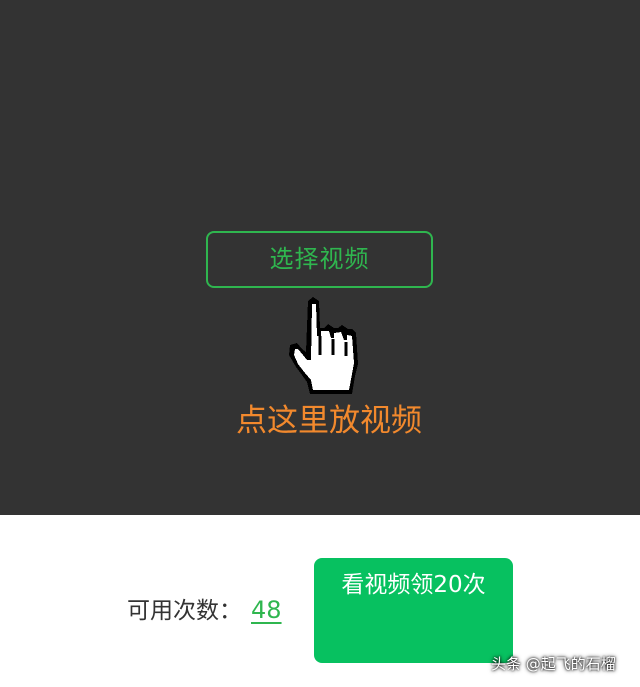 The width and height of the screenshot is (640, 687). I want to click on watch-video-reward-button: 看视频领20次, so click(413, 610).